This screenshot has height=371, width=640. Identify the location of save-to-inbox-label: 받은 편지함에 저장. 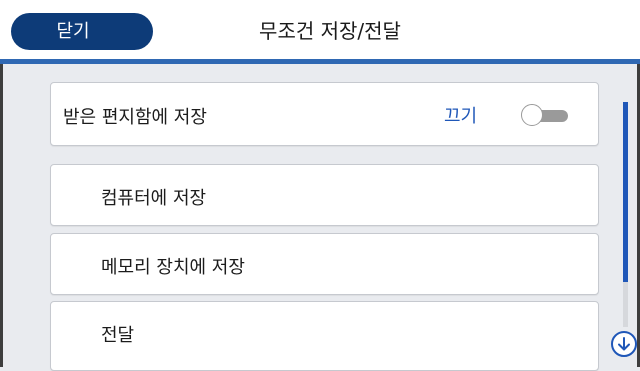
(135, 117).